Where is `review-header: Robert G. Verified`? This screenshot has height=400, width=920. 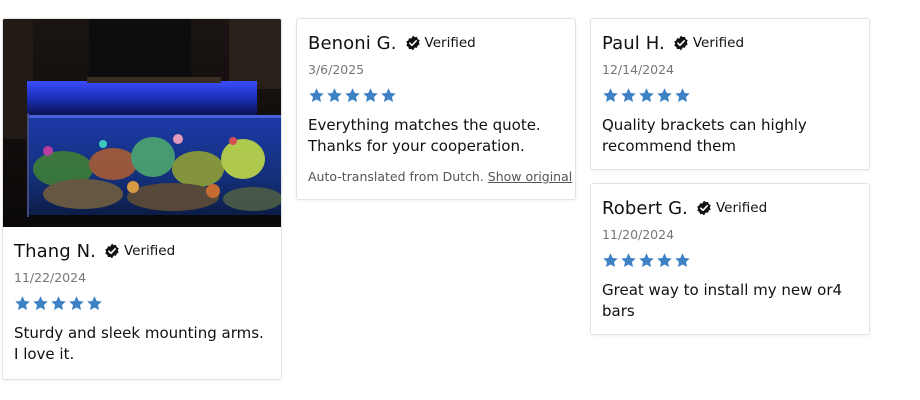
review-header: Robert G. Verified is located at coordinates (730, 208).